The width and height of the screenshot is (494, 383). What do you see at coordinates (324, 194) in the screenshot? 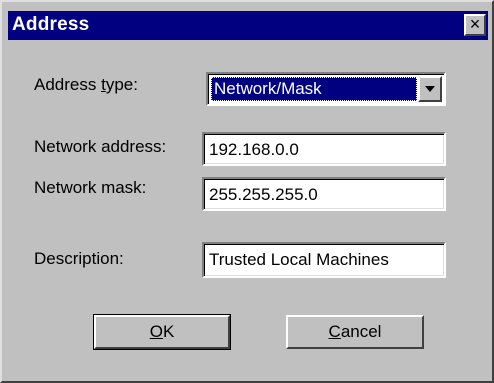
I see `network-mask-input: 255.255.255.0` at bounding box center [324, 194].